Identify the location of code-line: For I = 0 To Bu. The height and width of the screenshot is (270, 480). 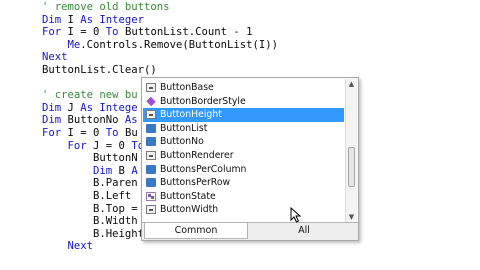
(90, 133).